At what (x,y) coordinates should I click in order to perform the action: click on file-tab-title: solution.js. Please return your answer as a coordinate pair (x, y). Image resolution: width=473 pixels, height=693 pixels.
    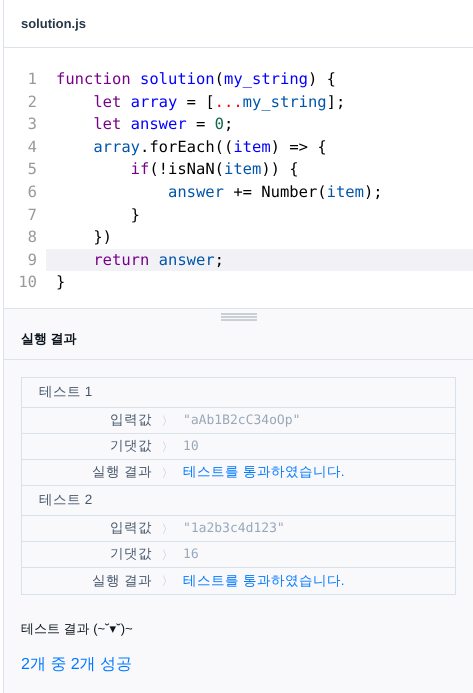
    Looking at the image, I should click on (53, 24).